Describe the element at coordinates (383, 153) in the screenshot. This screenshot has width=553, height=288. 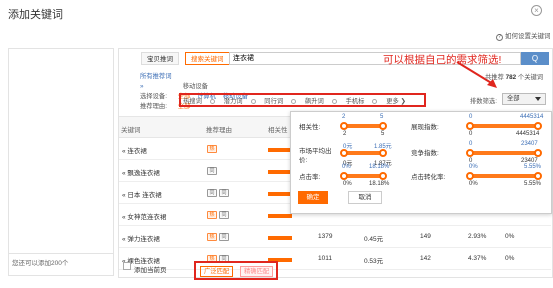
I see `avg-price-max-handle` at that location.